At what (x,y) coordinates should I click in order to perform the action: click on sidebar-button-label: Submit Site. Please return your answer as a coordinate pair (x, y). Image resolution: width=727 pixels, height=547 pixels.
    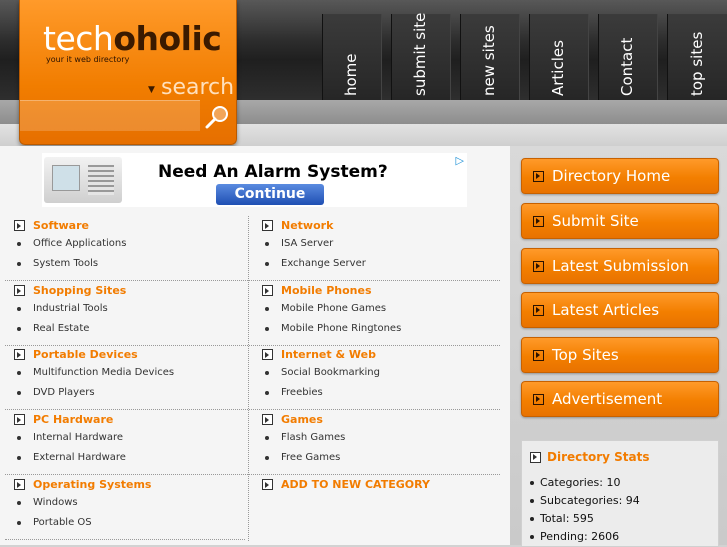
    Looking at the image, I should click on (595, 221).